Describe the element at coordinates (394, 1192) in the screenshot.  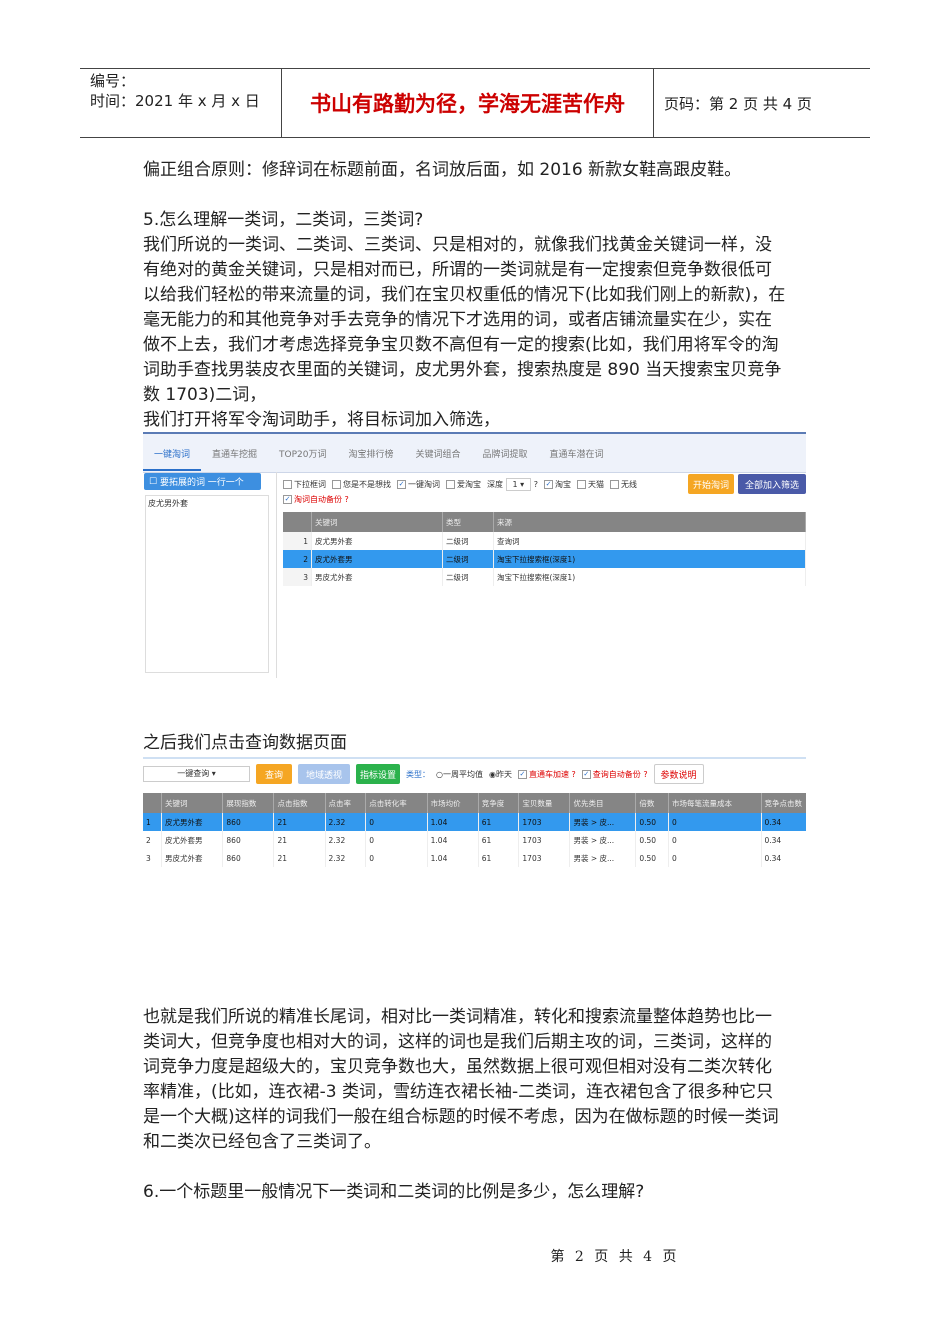
I see `text-line: 6.一个标题里一般情况下一类词和二类词的比例是多少，怎么理解?` at that location.